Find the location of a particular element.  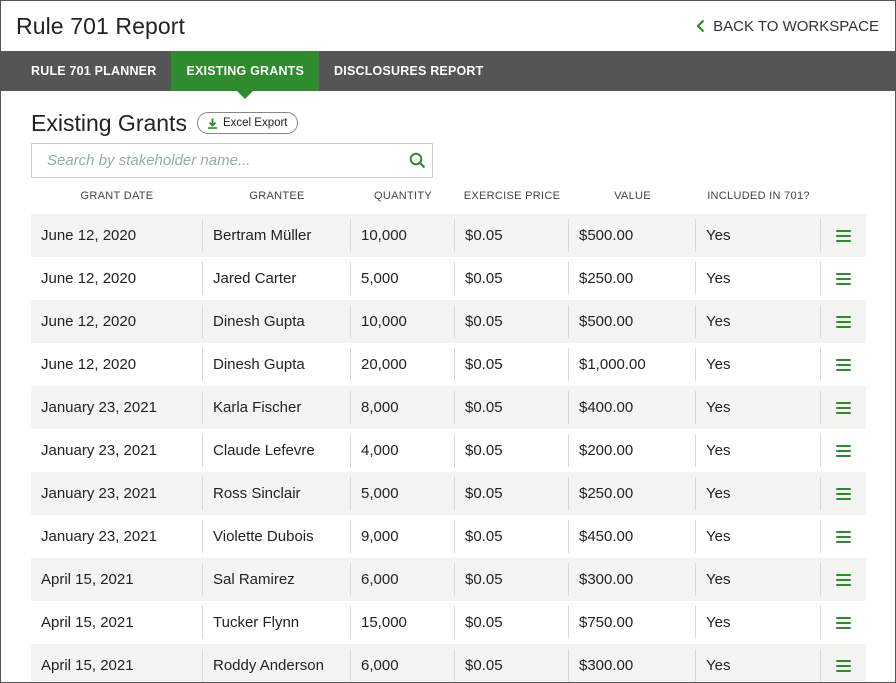

excel-export-button: Excel Export is located at coordinates (247, 123).